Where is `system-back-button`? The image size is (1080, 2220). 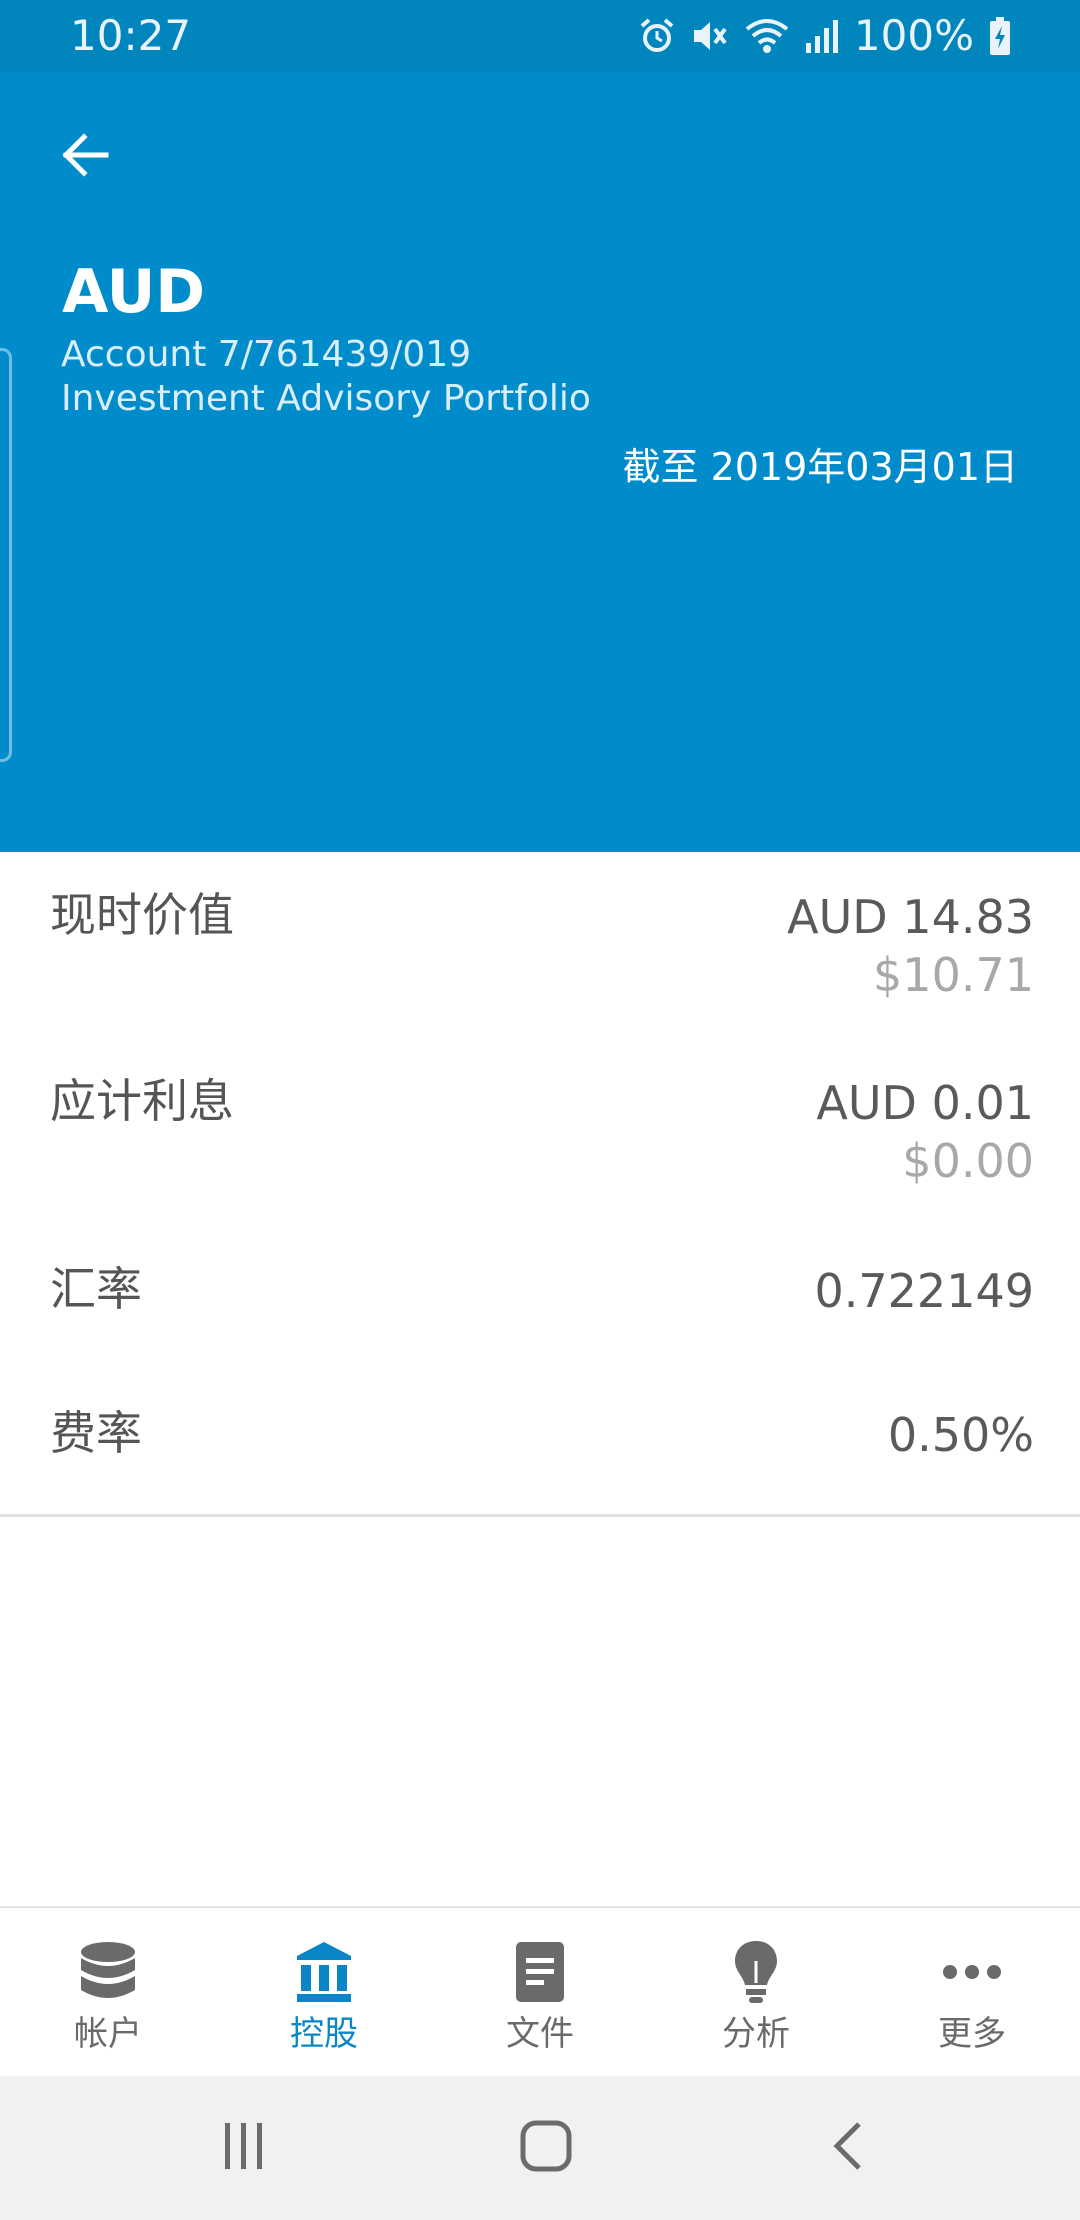 system-back-button is located at coordinates (848, 2148).